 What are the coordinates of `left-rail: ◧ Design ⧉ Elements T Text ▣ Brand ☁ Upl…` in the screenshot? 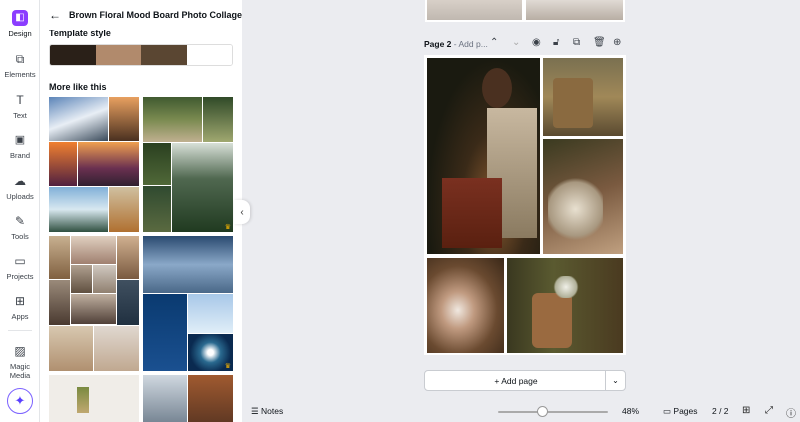 It's located at (20, 211).